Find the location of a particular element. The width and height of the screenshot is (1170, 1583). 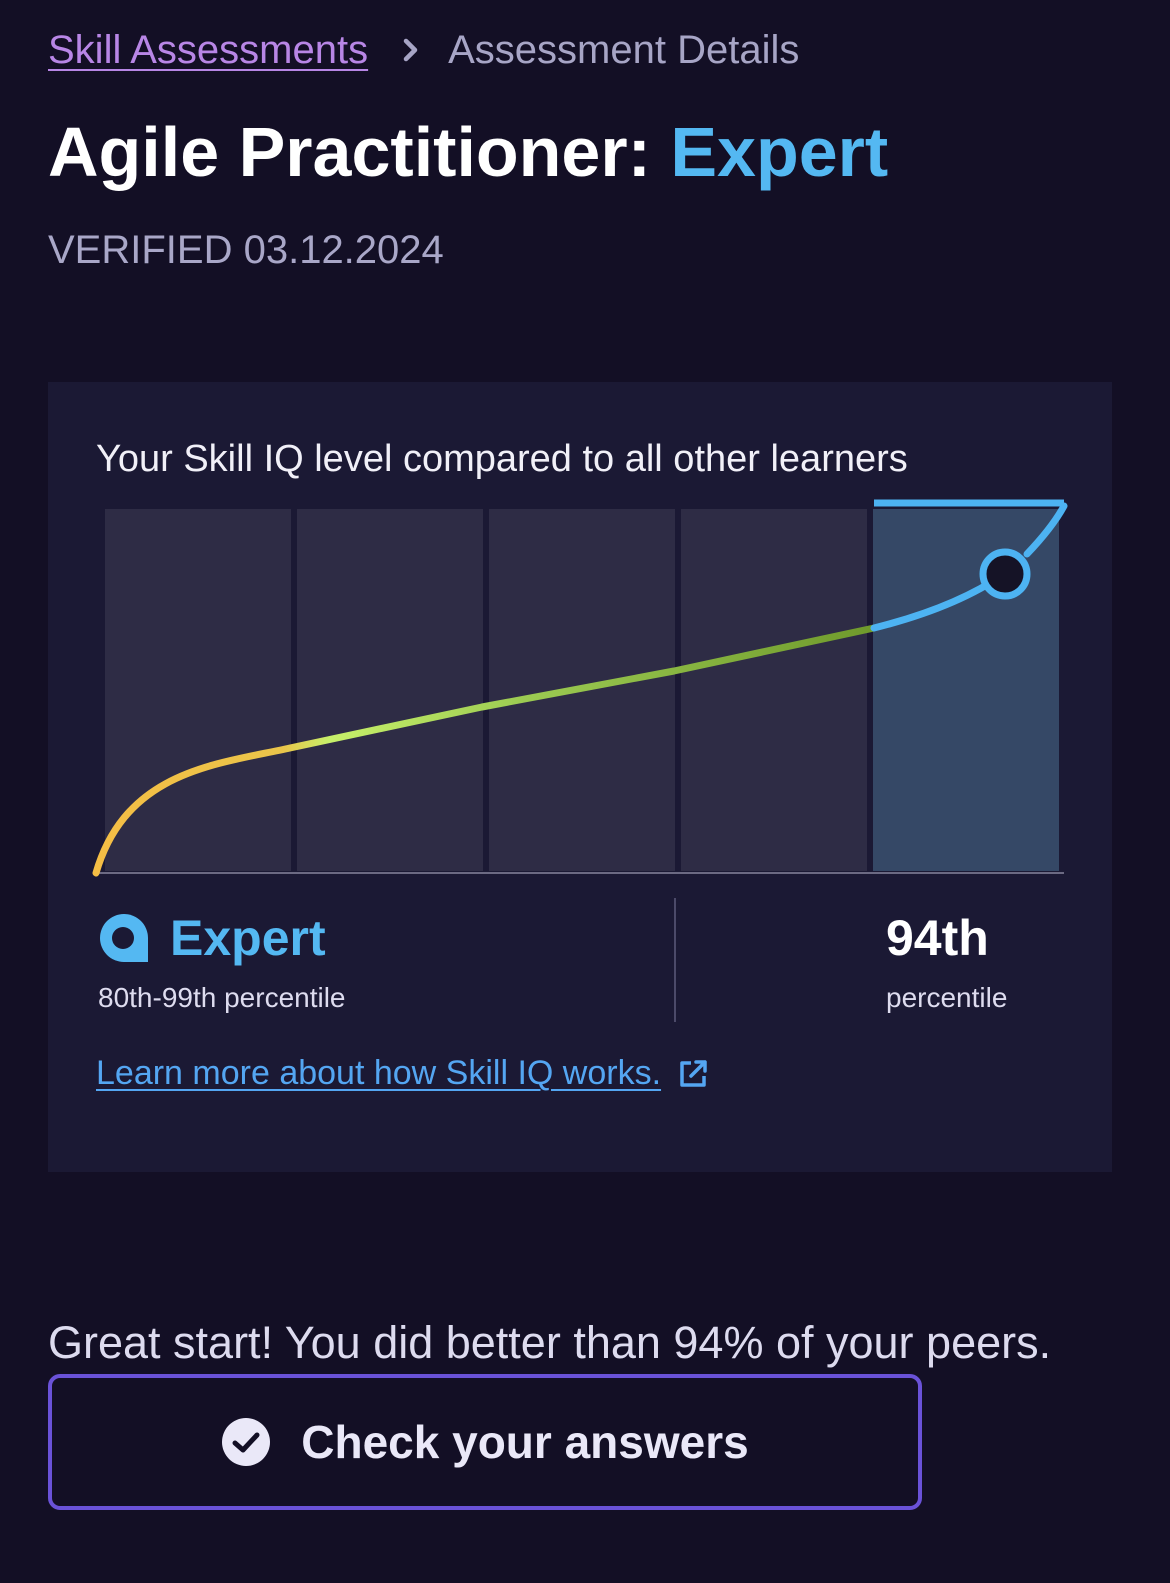

verified-date: VERIFIED 03.12.2024 is located at coordinates (246, 250).